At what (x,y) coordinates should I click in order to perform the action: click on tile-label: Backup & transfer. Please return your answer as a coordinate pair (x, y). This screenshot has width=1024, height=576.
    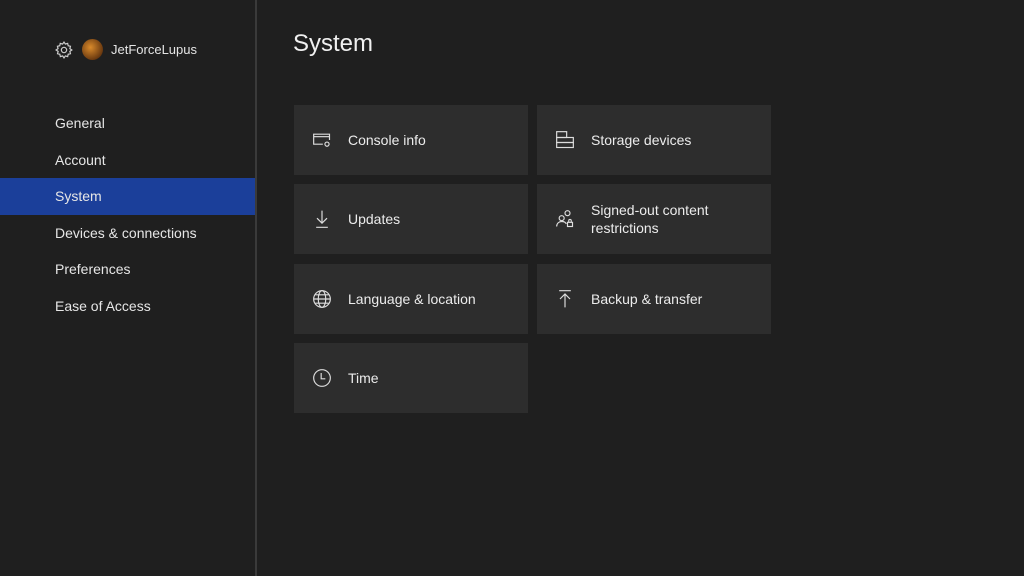
    Looking at the image, I should click on (647, 299).